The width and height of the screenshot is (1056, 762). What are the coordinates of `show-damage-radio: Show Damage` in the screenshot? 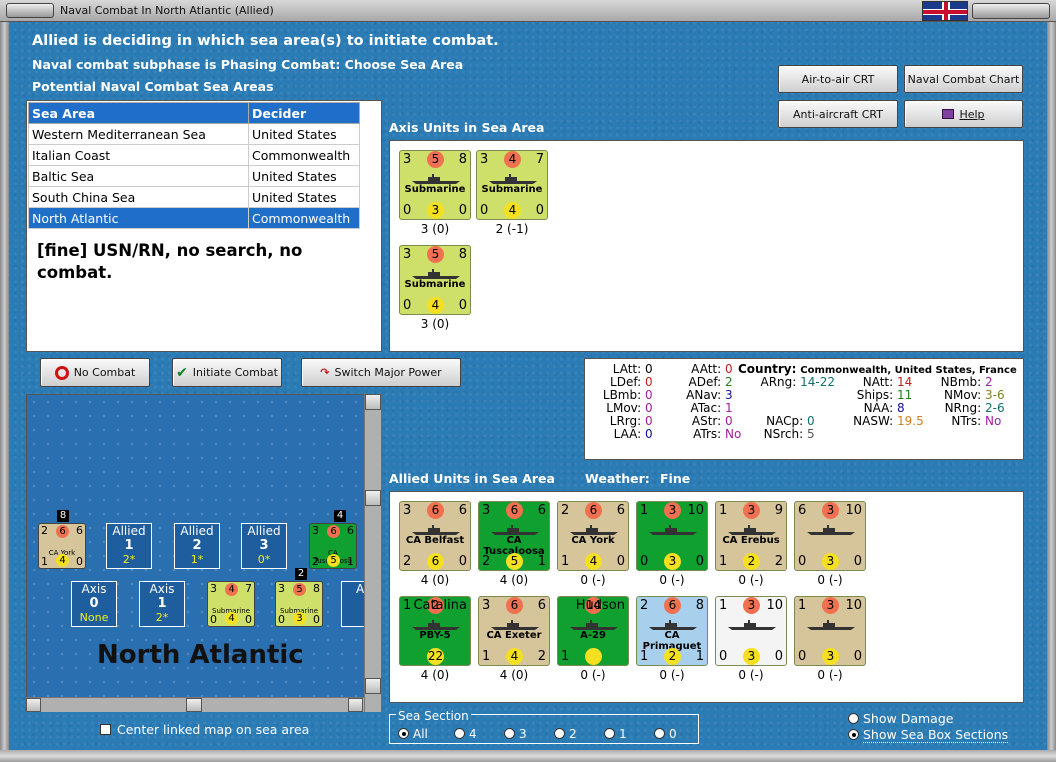 It's located at (900, 718).